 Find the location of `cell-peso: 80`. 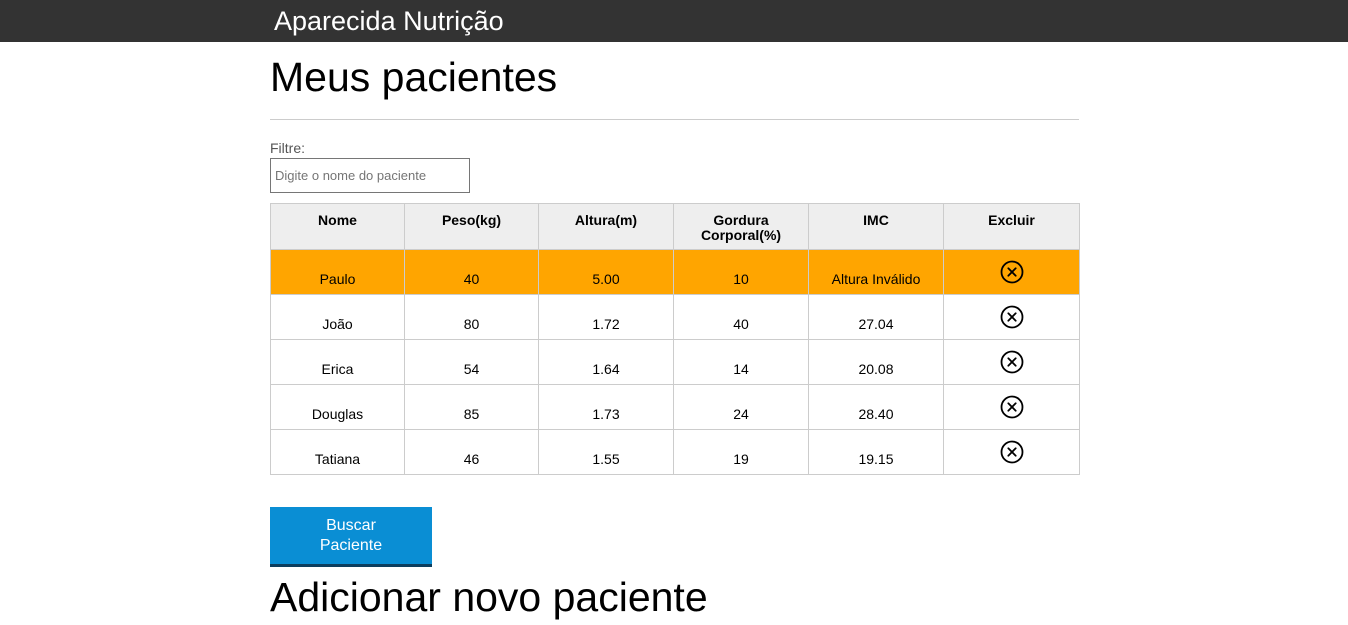

cell-peso: 80 is located at coordinates (471, 317).